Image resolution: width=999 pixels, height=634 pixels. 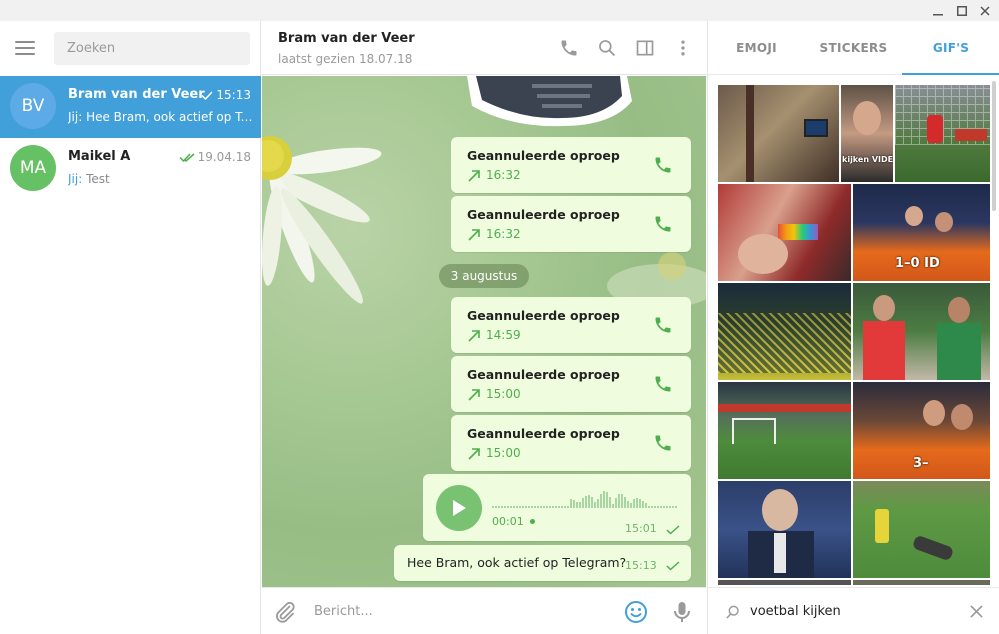 What do you see at coordinates (921, 232) in the screenshot?
I see `gif-thumbnail: 1–0 ID` at bounding box center [921, 232].